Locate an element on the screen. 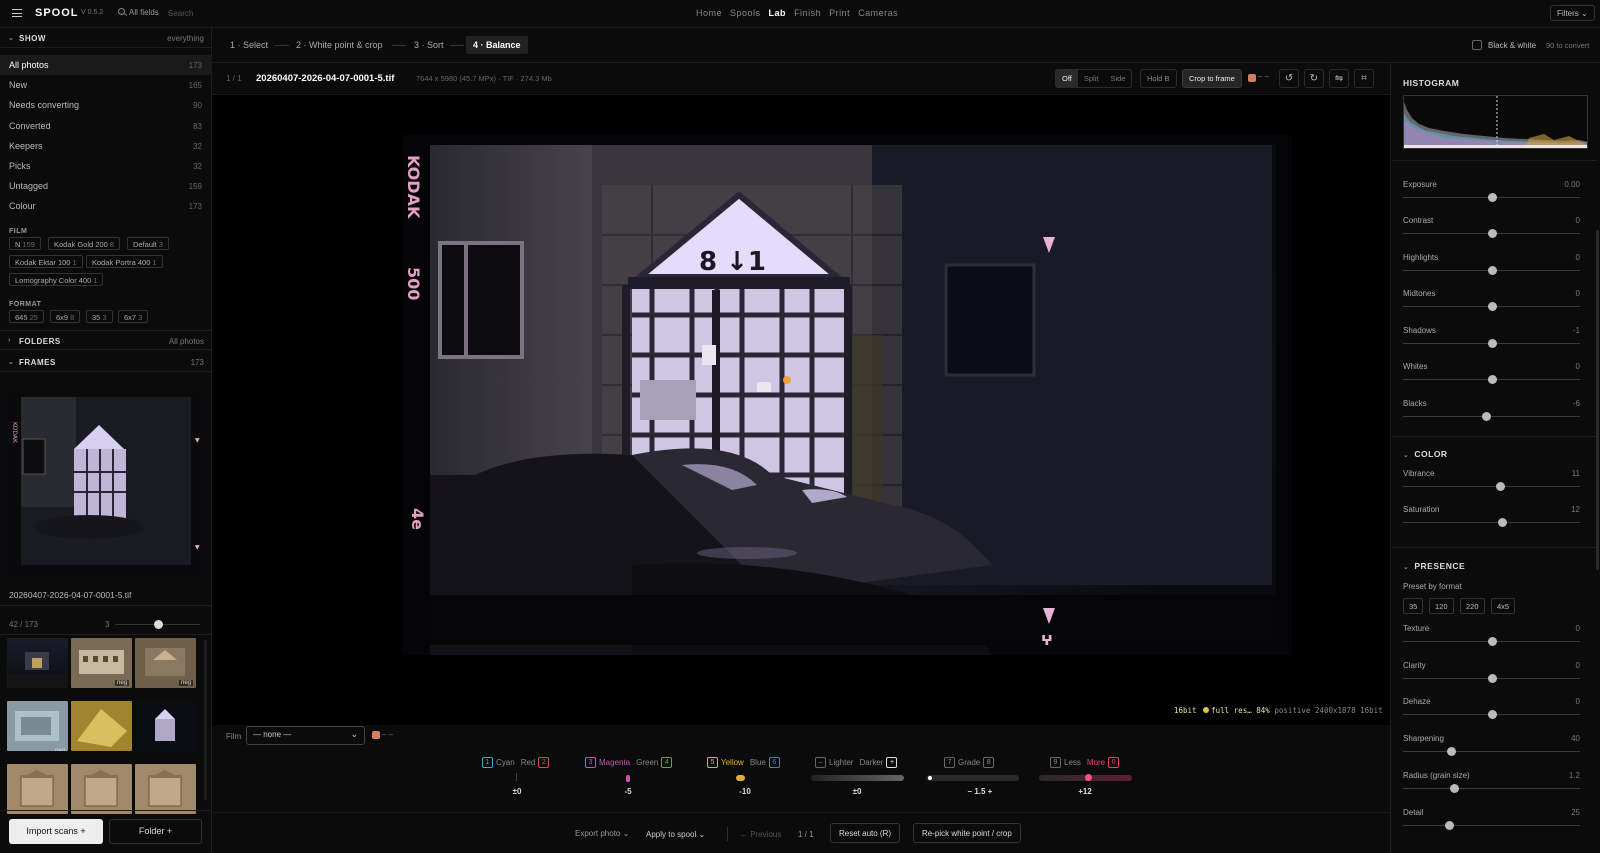  nav-cameras: Cameras is located at coordinates (878, 13).